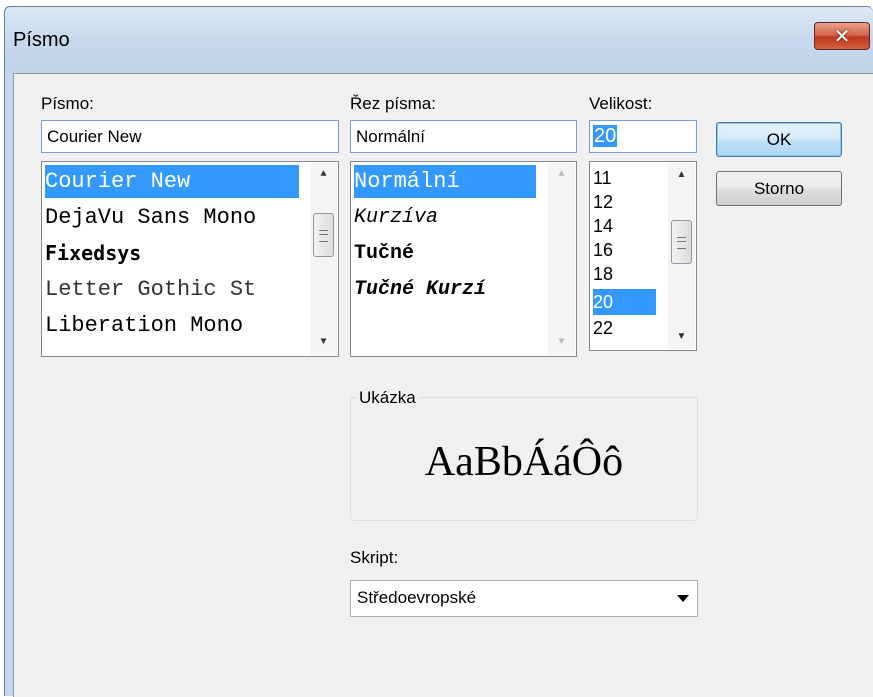 The height and width of the screenshot is (697, 873). Describe the element at coordinates (779, 139) in the screenshot. I see `ok-button: OK` at that location.